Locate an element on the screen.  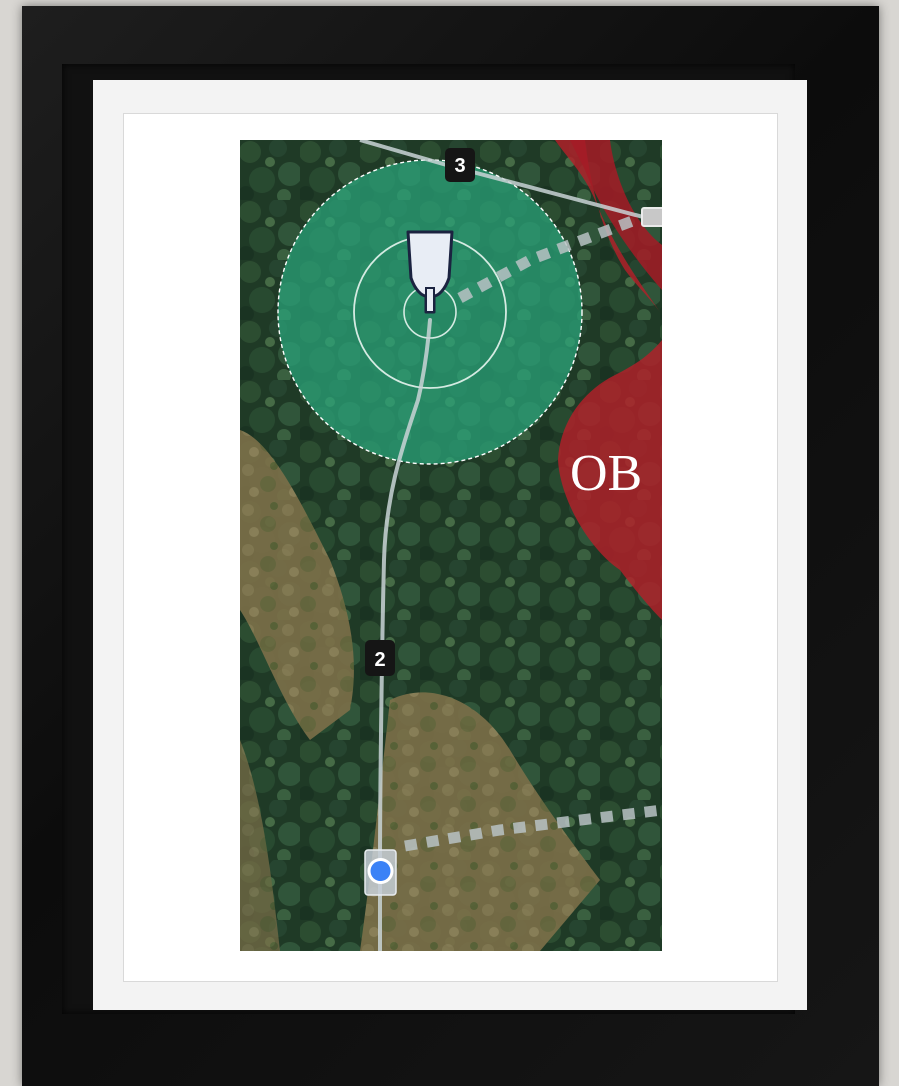
waypoint-badge-3-label: 3 is located at coordinates (459, 166).